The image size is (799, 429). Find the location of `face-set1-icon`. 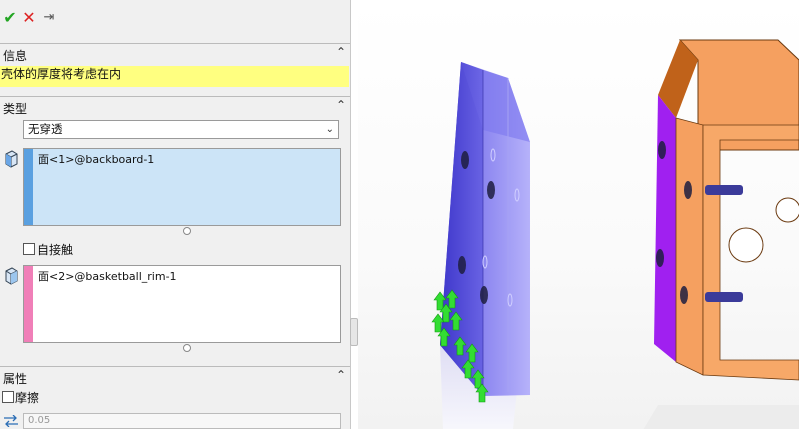

face-set1-icon is located at coordinates (11, 159).